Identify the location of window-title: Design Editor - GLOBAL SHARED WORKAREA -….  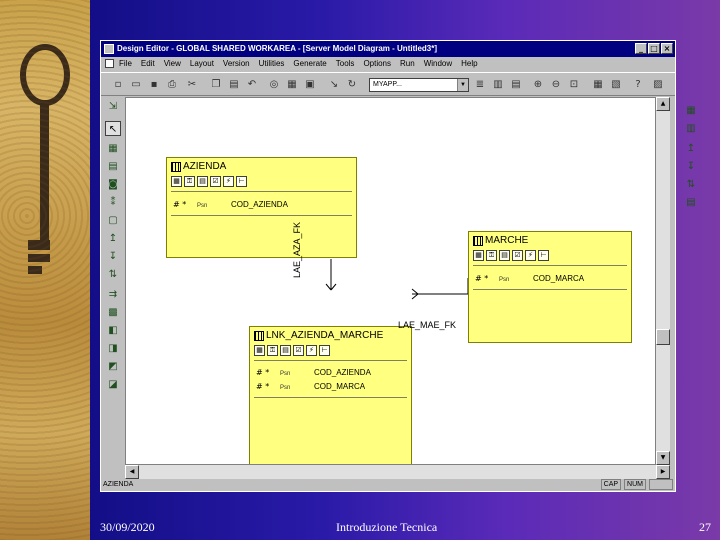
(277, 48).